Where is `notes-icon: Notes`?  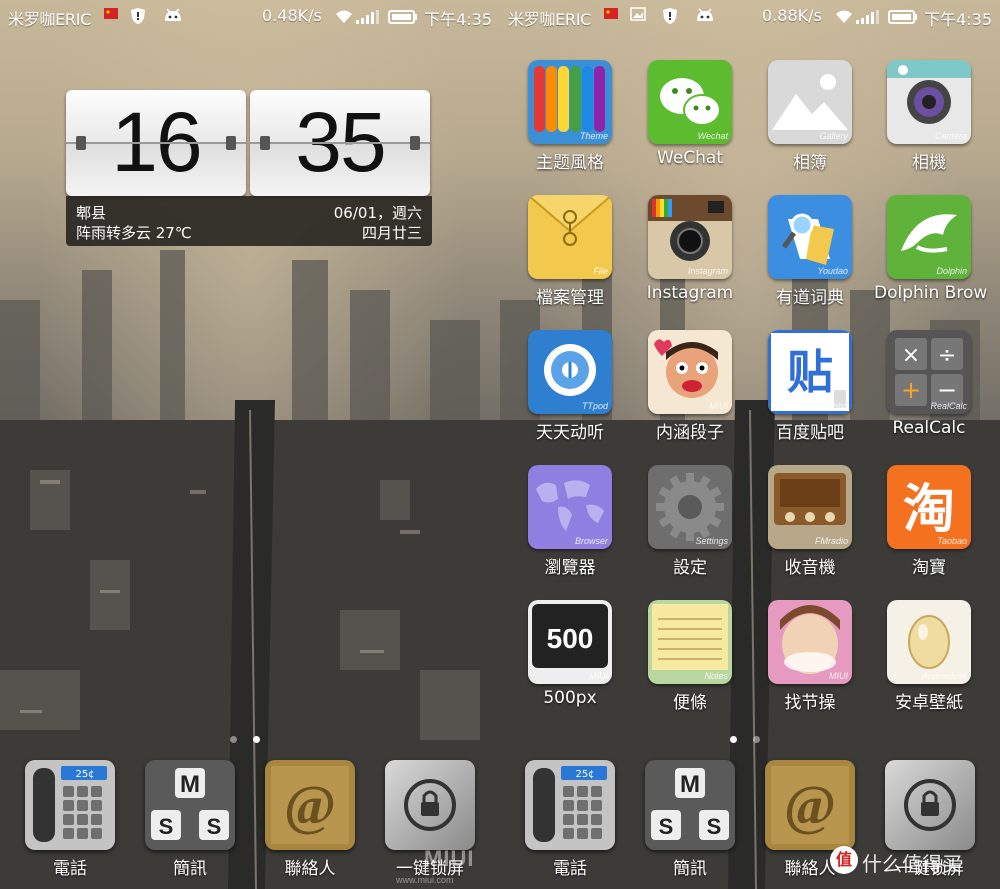 notes-icon: Notes is located at coordinates (690, 642).